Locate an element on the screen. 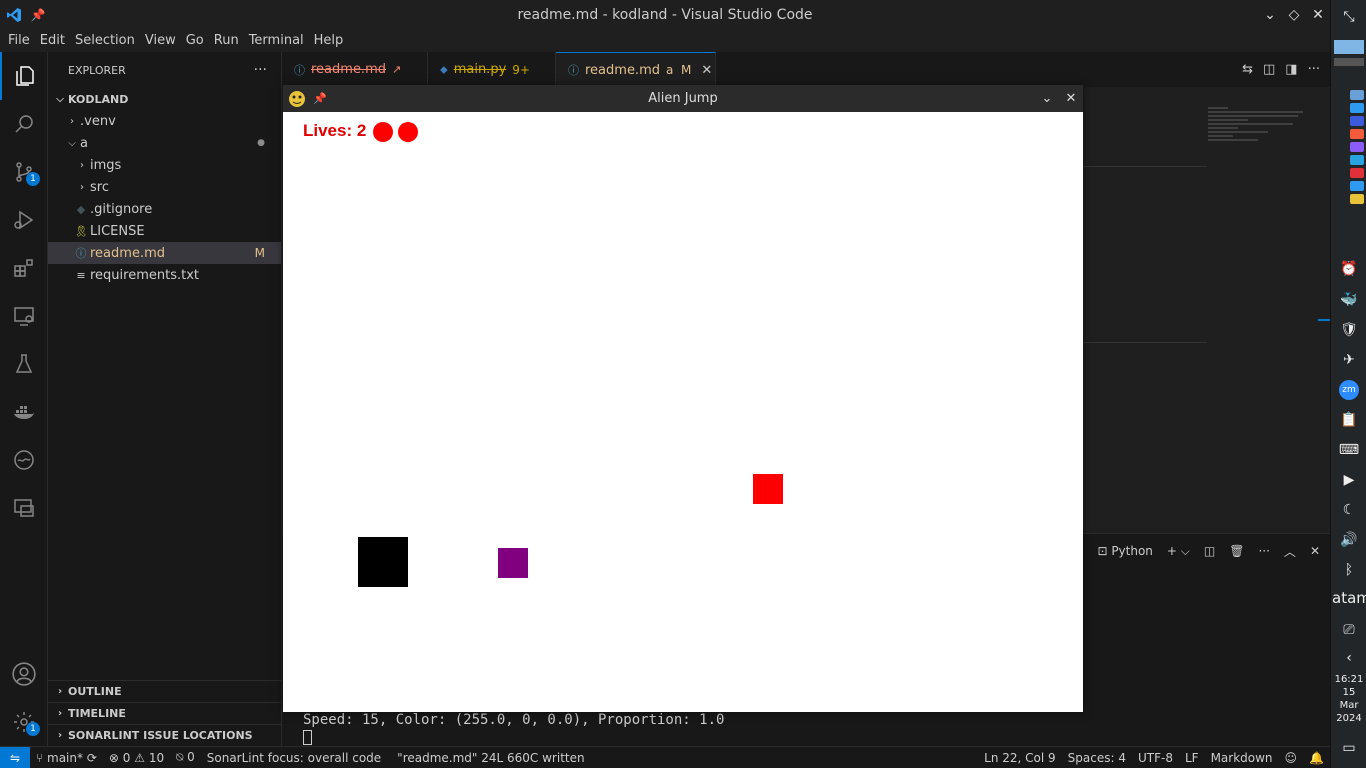  extensions-icon is located at coordinates (24, 268).